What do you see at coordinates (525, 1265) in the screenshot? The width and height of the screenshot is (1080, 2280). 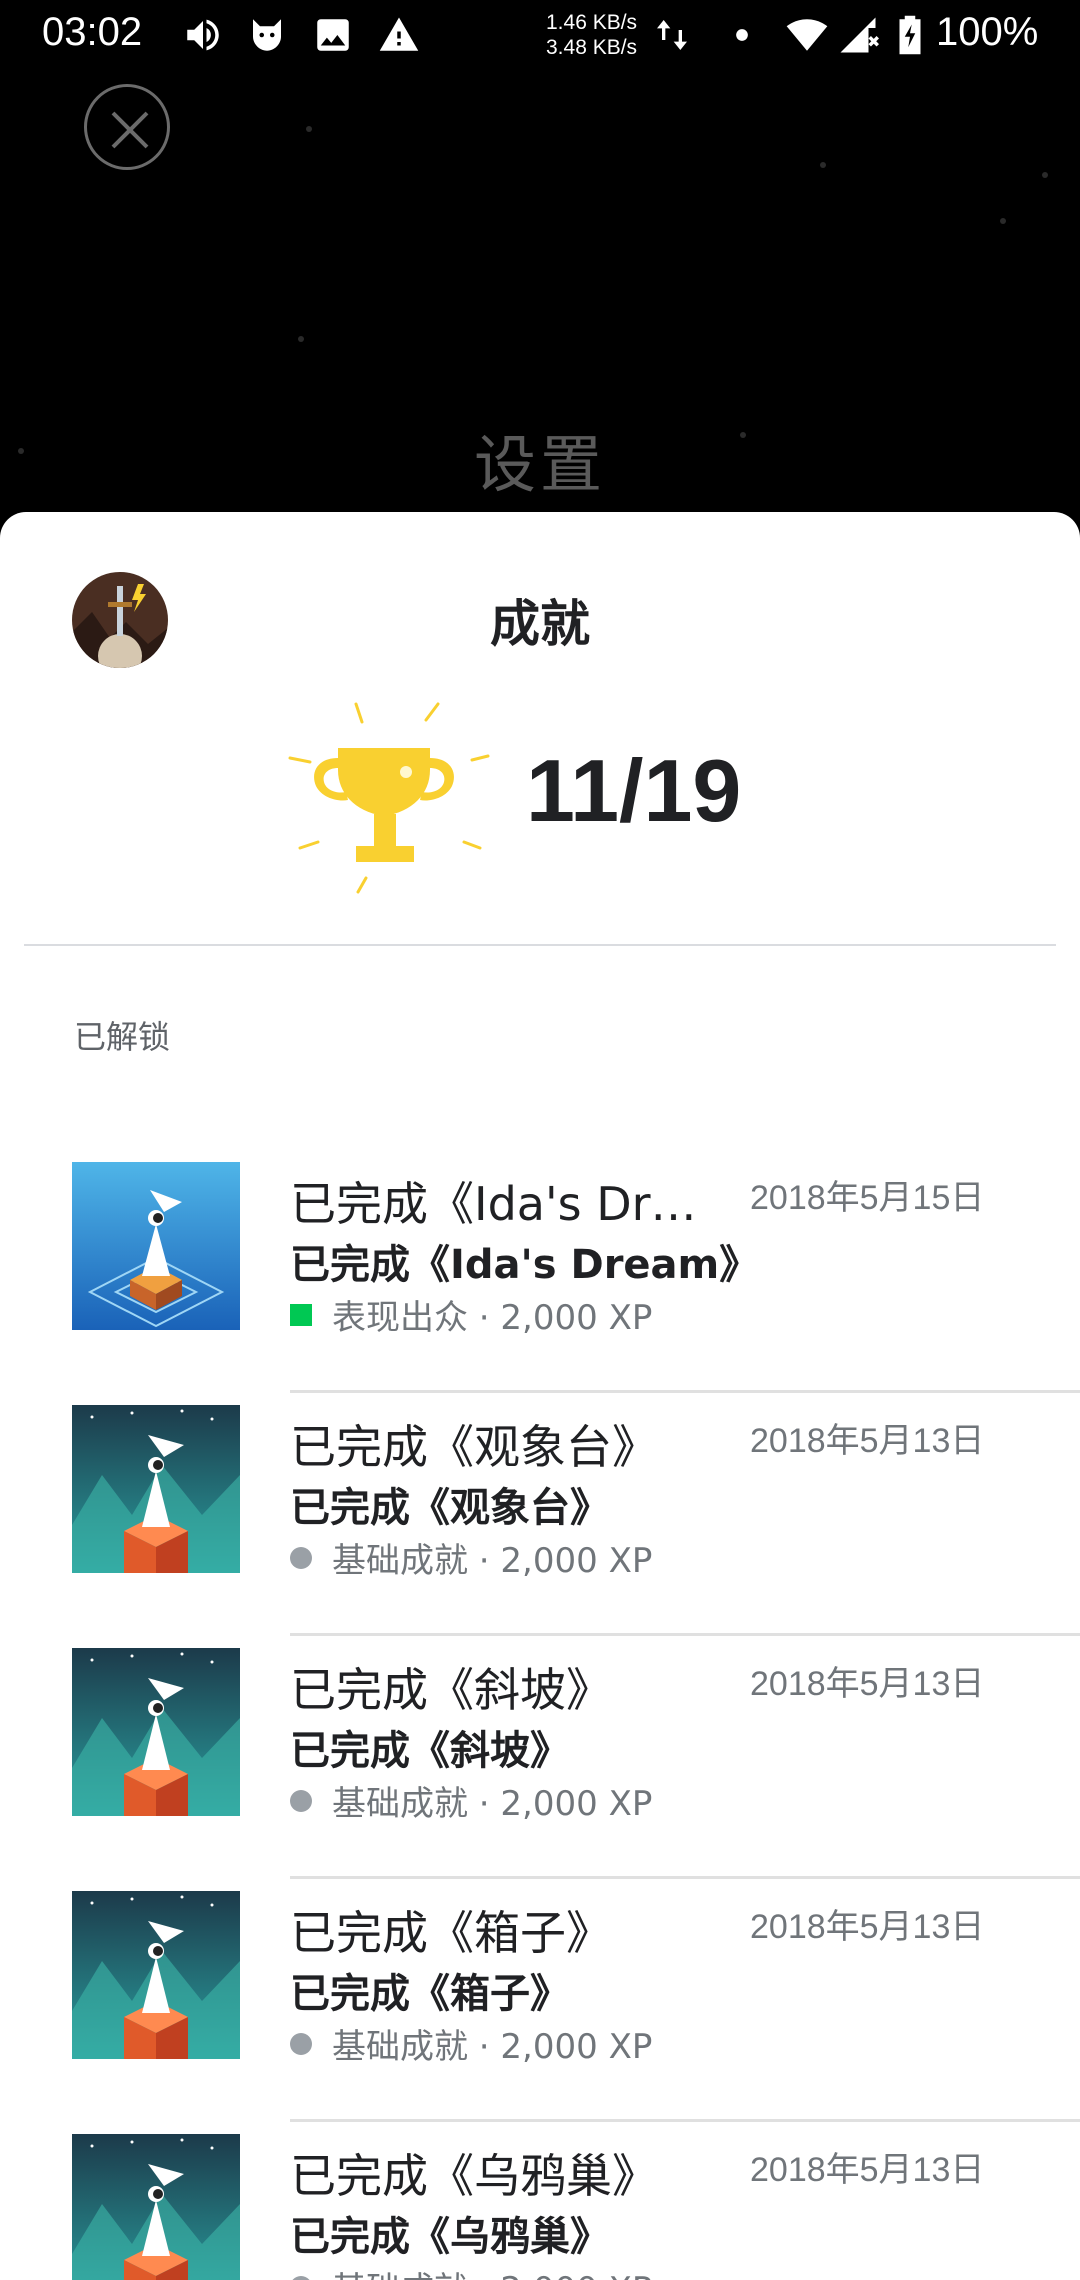 I see `achievement-description: 已完成《Ida's Dream》` at bounding box center [525, 1265].